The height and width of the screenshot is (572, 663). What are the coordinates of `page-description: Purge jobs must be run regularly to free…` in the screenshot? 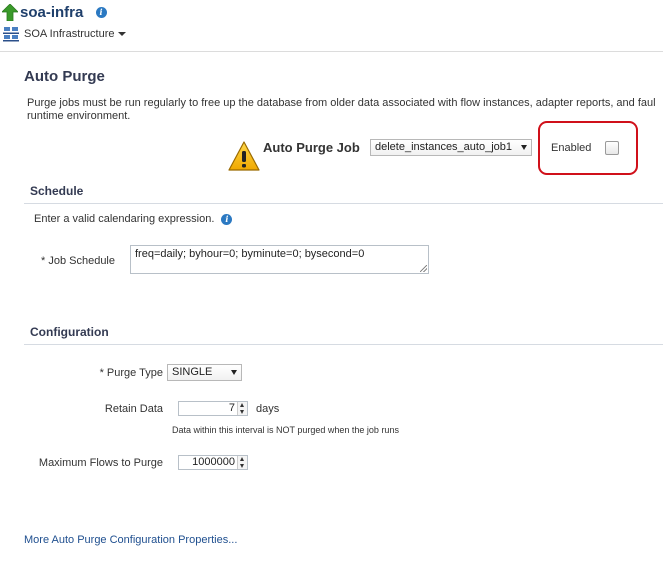 It's located at (345, 110).